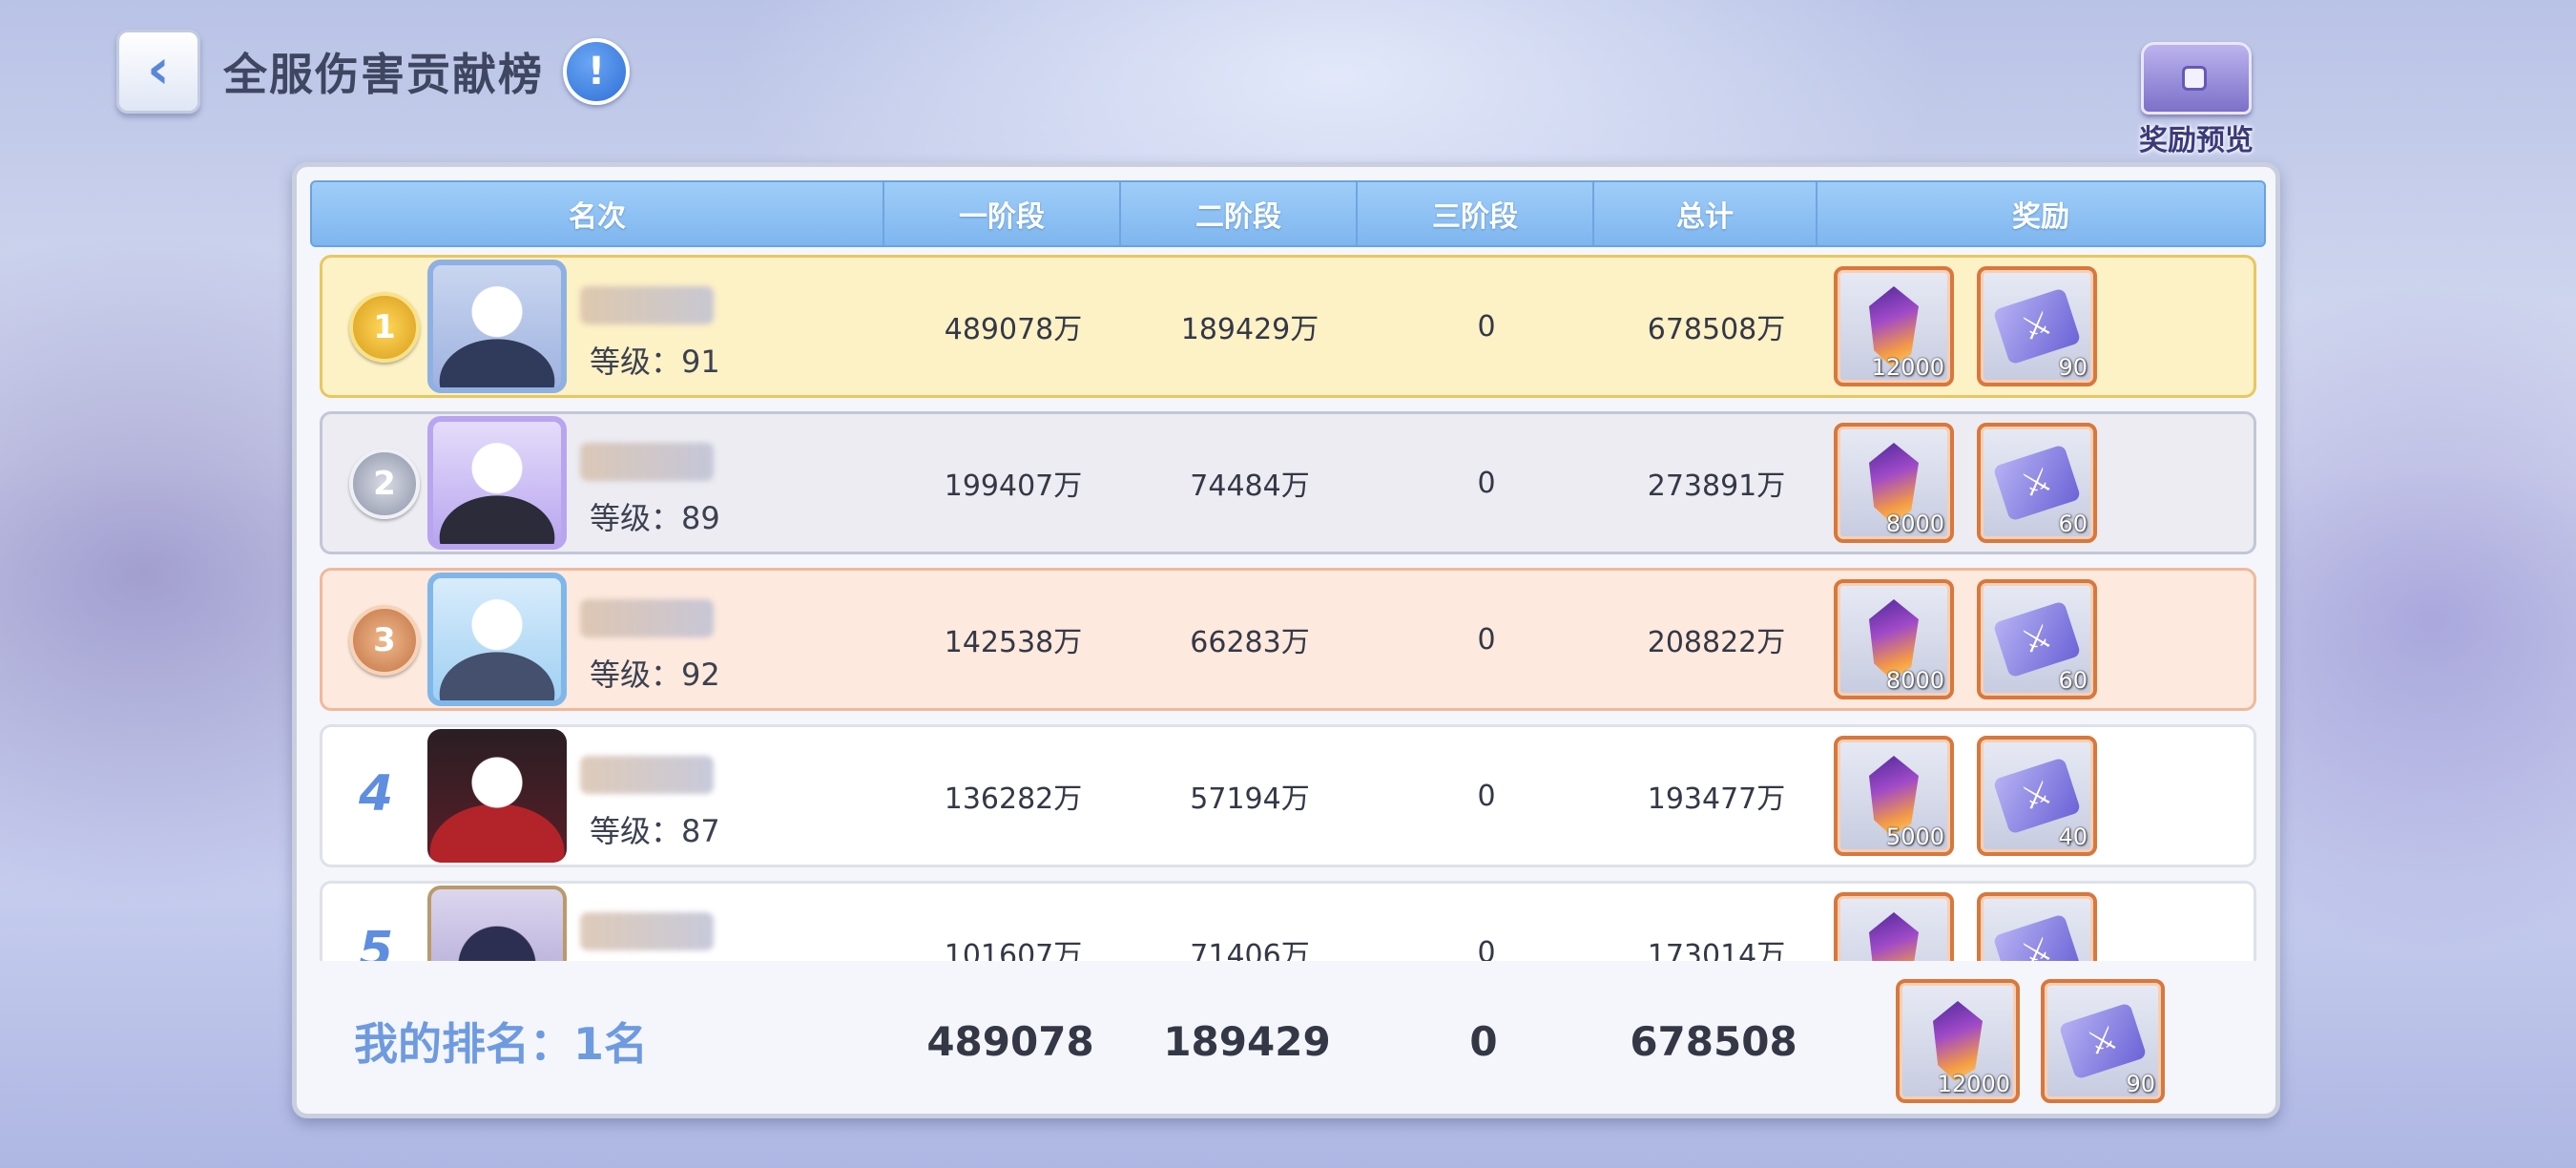  Describe the element at coordinates (384, 483) in the screenshot. I see `silver-medal-icon: 2` at that location.